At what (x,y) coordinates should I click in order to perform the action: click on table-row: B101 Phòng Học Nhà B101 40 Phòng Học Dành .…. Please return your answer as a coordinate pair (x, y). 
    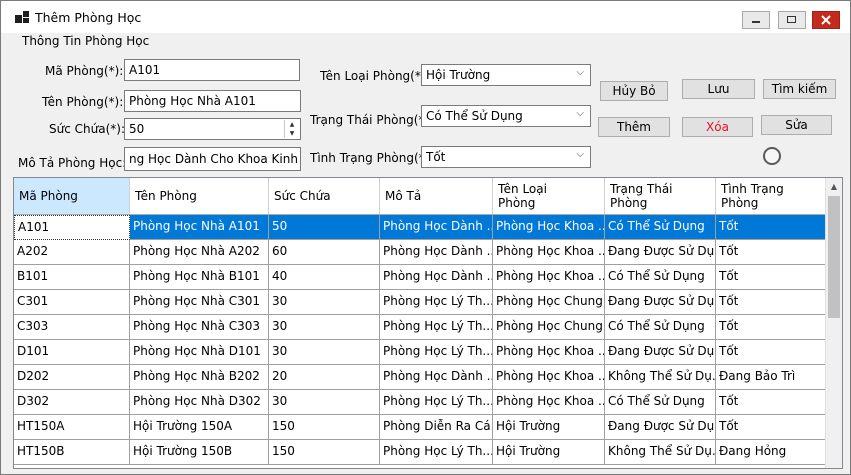
    Looking at the image, I should click on (422, 277).